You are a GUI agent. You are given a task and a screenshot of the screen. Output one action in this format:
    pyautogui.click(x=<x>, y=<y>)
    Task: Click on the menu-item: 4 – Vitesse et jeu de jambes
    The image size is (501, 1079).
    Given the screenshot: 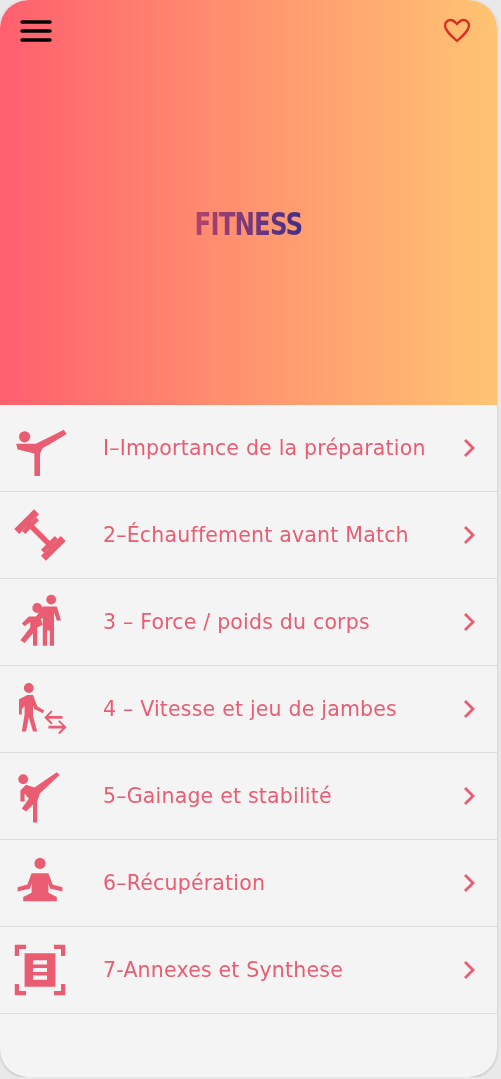 What is the action you would take?
    pyautogui.click(x=248, y=709)
    